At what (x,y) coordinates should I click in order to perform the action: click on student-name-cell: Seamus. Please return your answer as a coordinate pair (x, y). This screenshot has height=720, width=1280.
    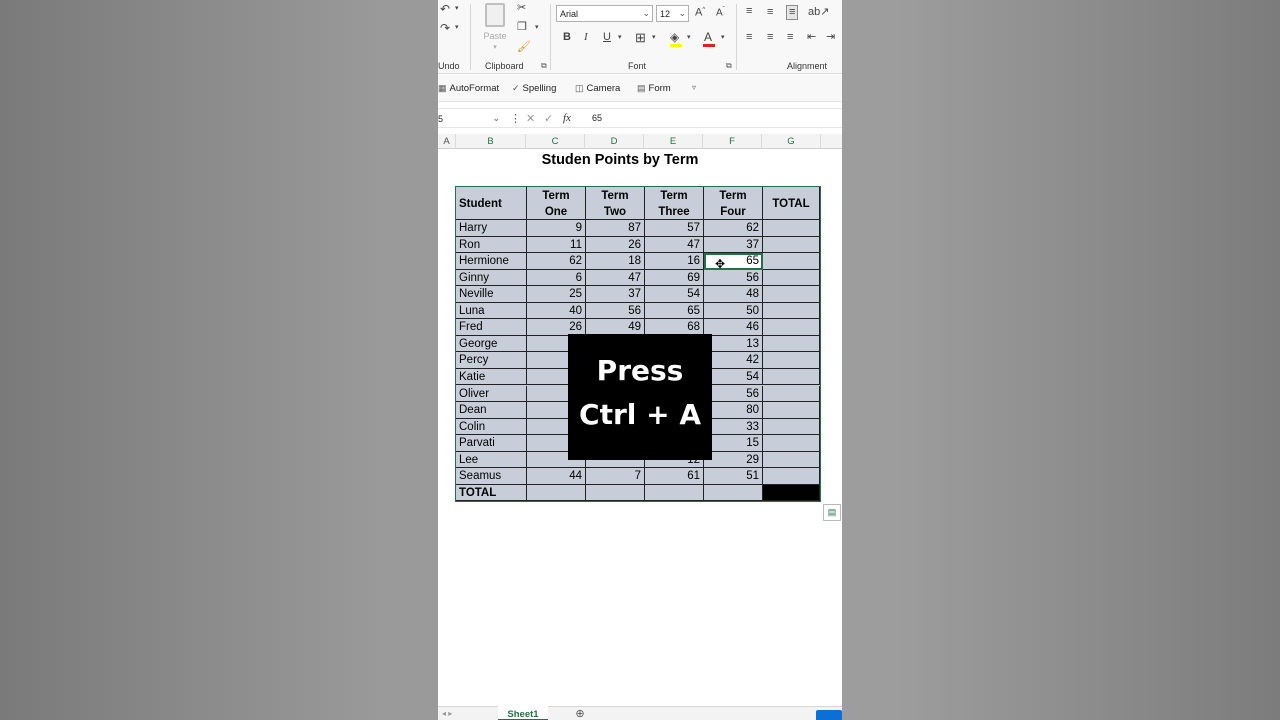
    Looking at the image, I should click on (491, 476).